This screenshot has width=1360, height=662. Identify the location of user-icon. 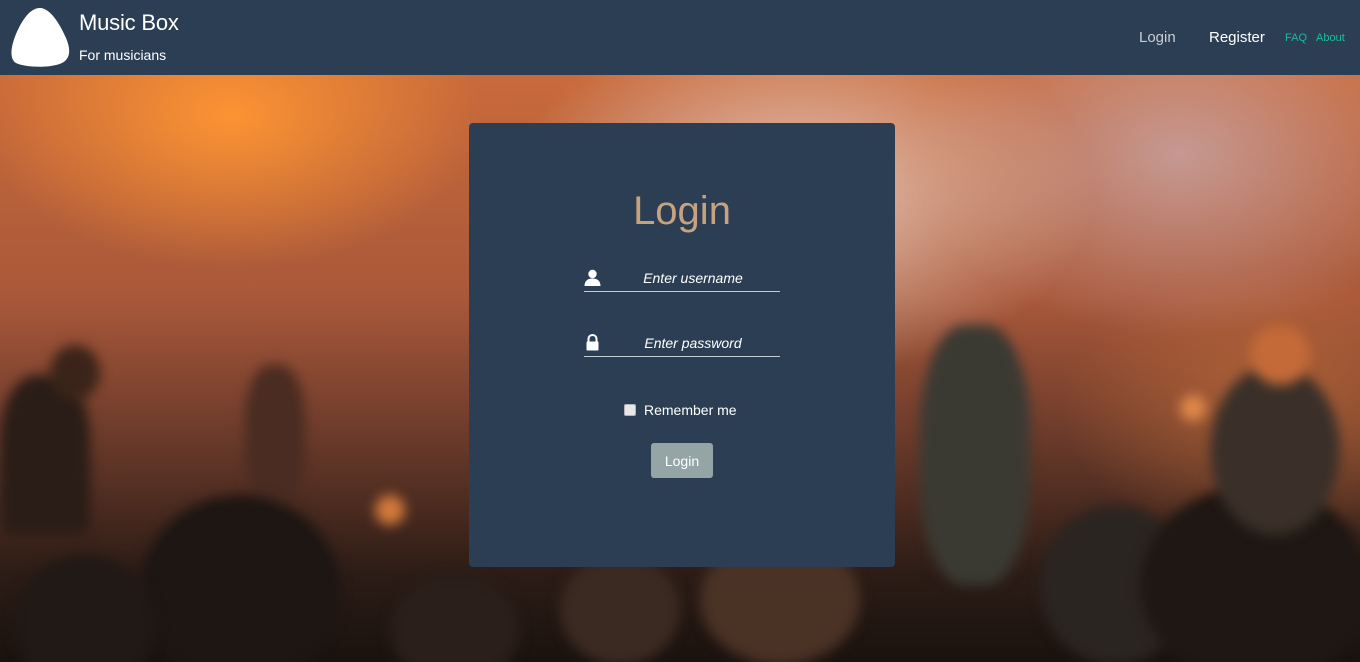
(592, 277).